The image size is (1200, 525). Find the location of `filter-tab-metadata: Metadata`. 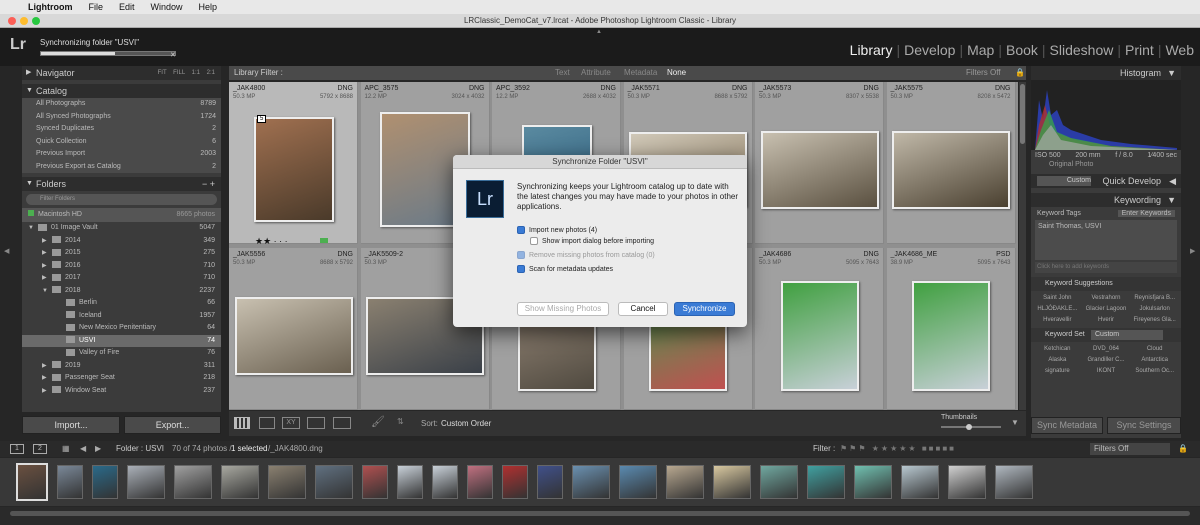

filter-tab-metadata: Metadata is located at coordinates (640, 73).